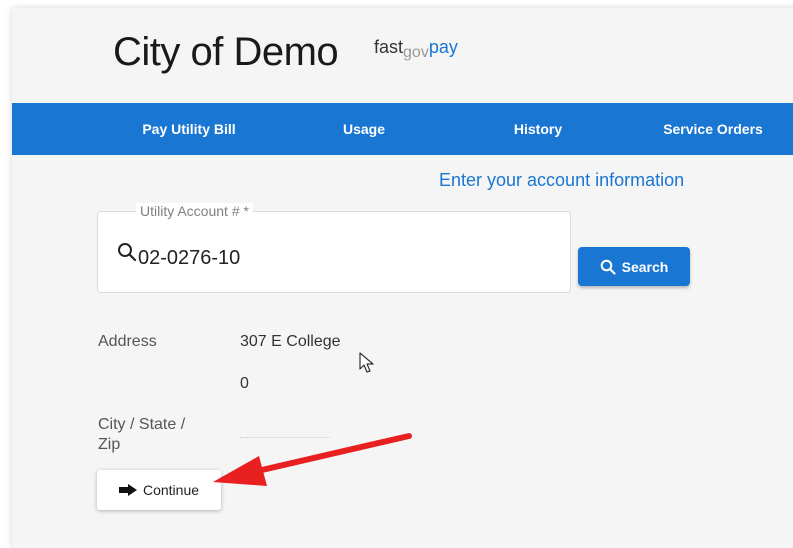 This screenshot has width=793, height=548. What do you see at coordinates (290, 341) in the screenshot?
I see `address-line1: 307 E College` at bounding box center [290, 341].